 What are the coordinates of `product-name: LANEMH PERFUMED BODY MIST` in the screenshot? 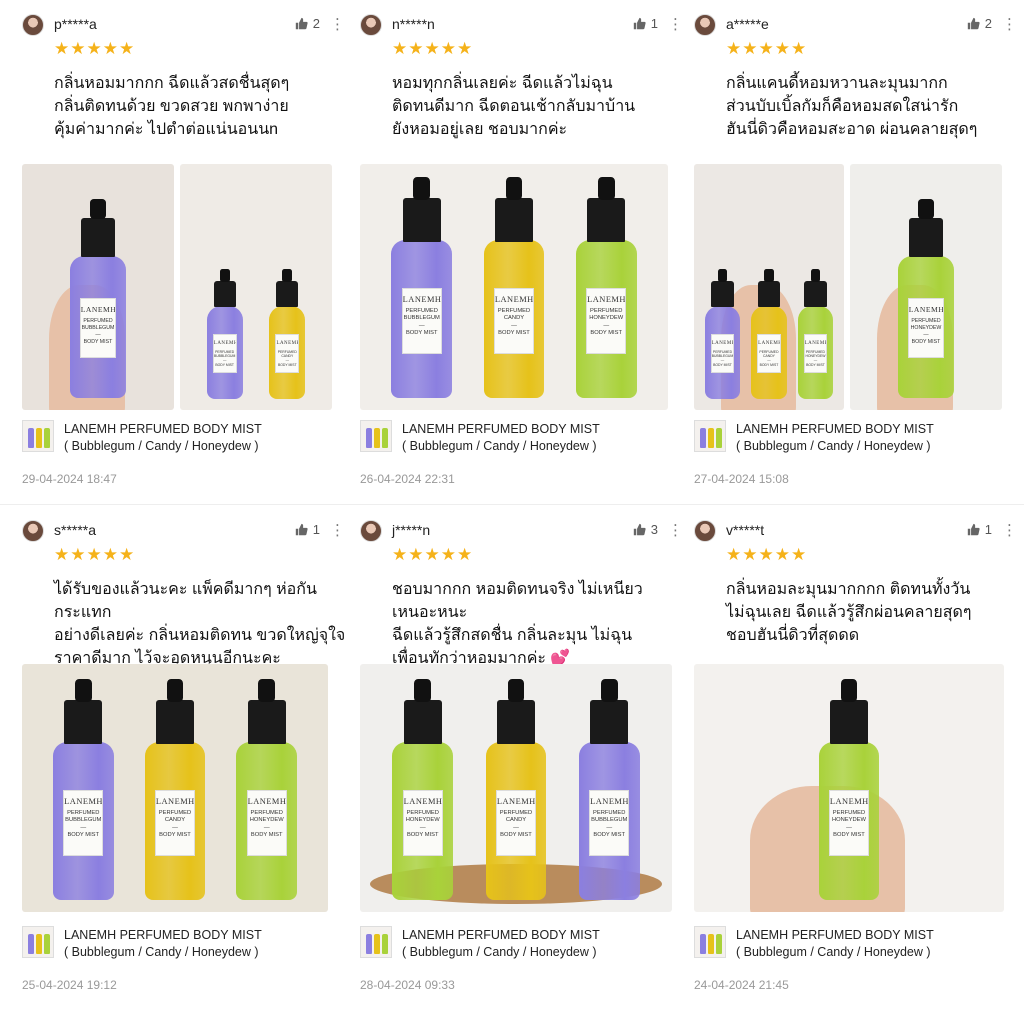 It's located at (835, 935).